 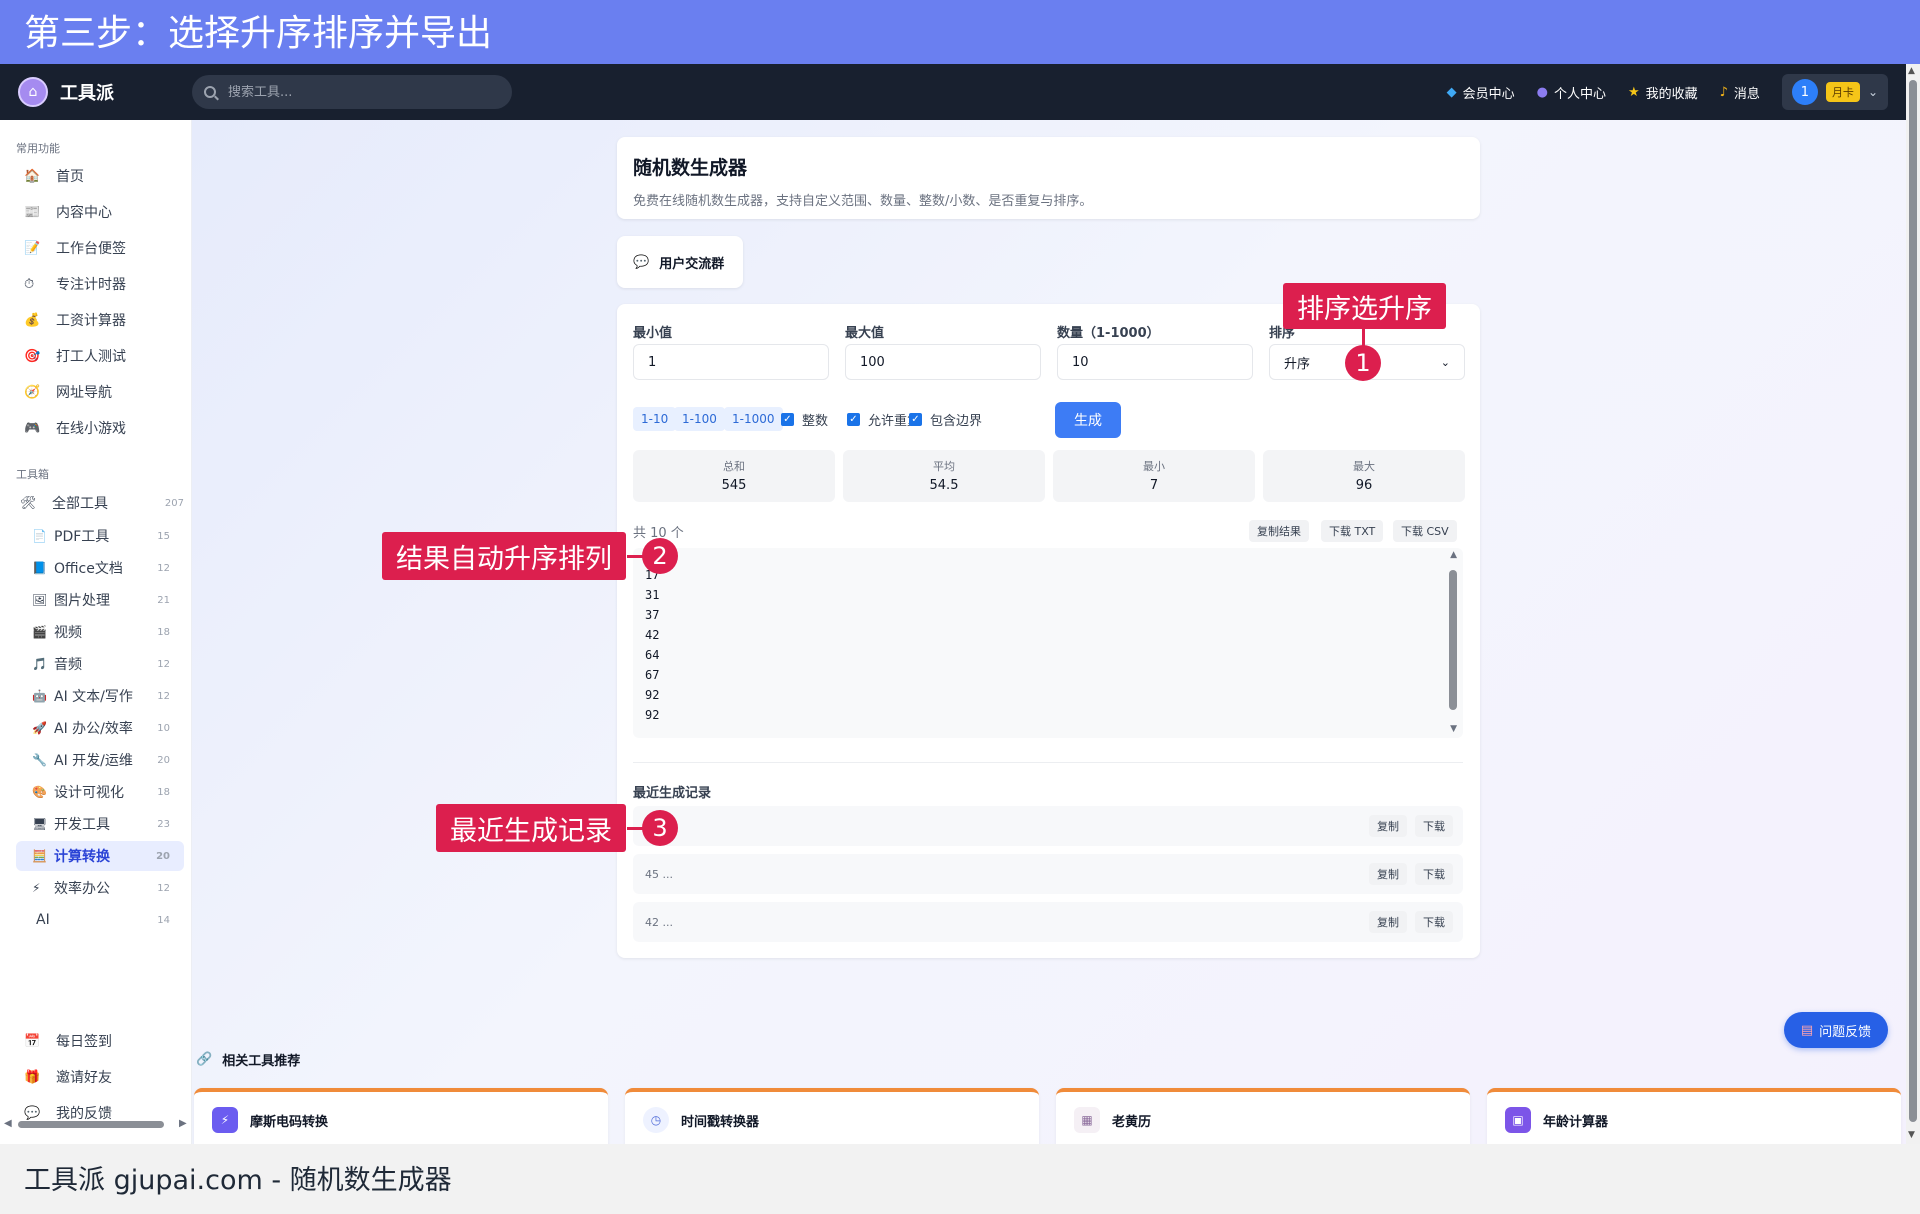 I want to click on preset-1-100: 1-100, so click(x=699, y=419).